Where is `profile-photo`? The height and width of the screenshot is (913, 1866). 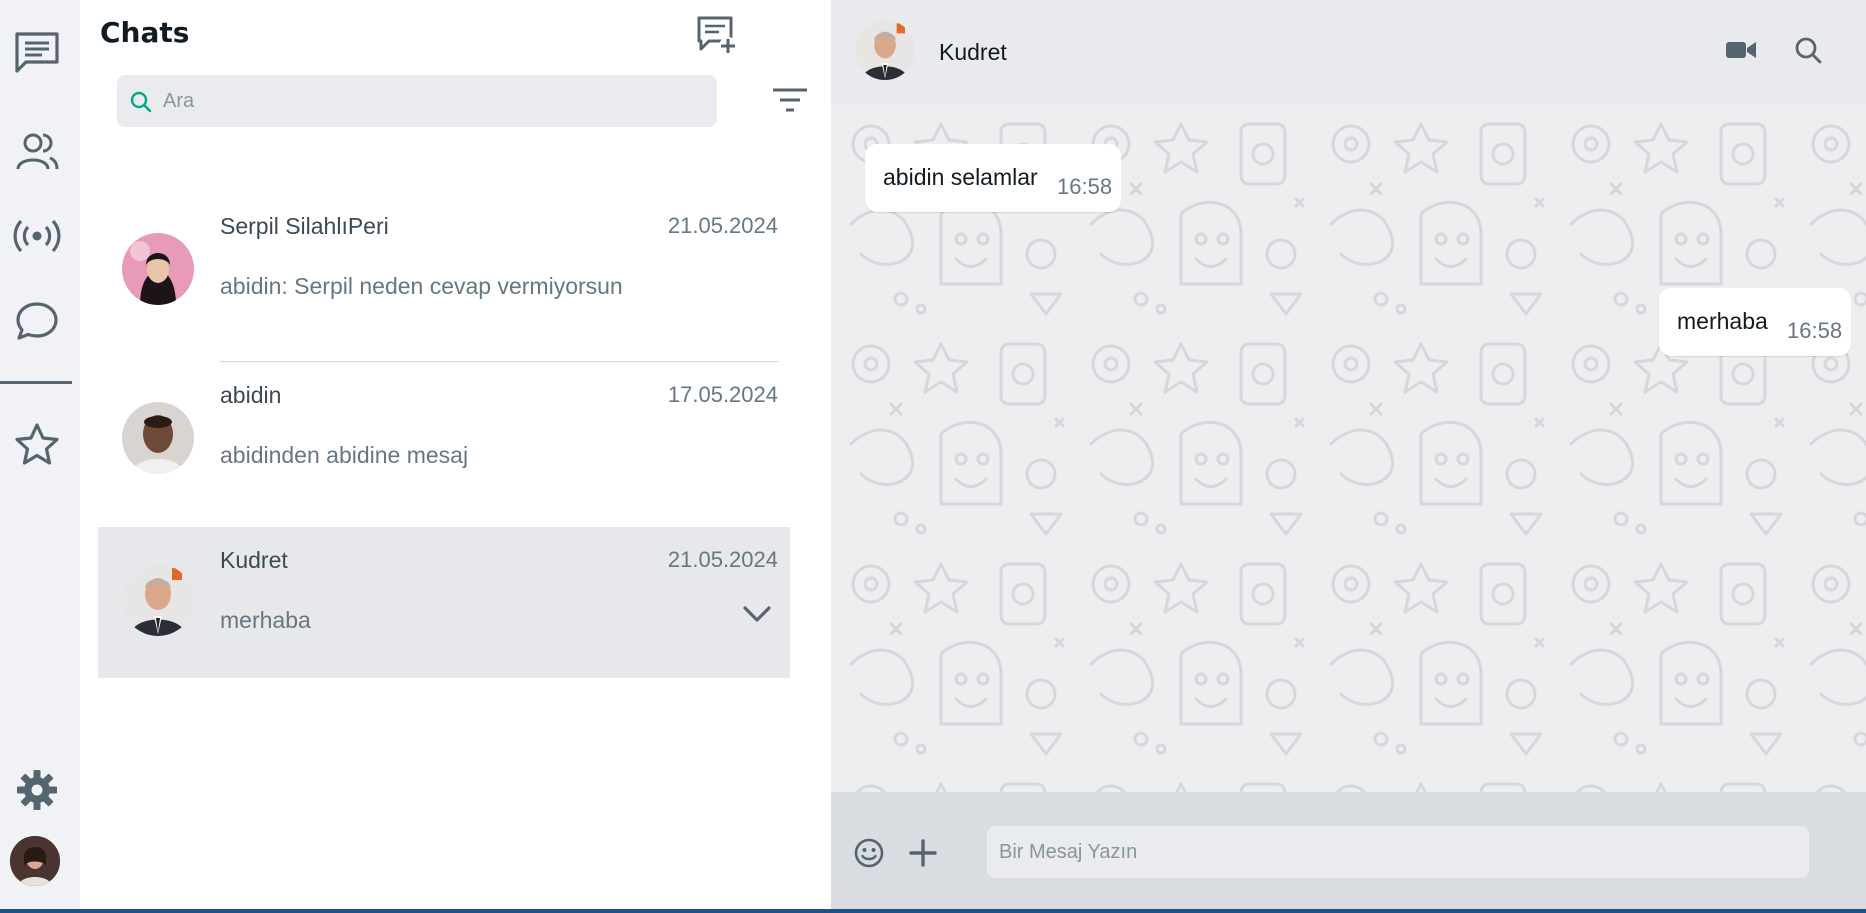 profile-photo is located at coordinates (35, 861).